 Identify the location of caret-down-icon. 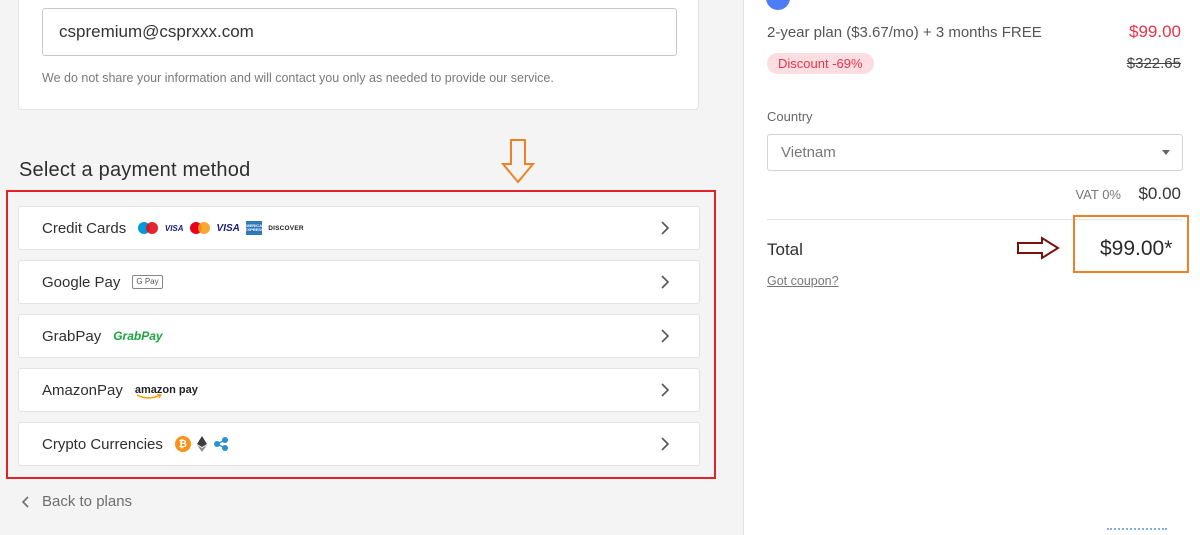
(1166, 152).